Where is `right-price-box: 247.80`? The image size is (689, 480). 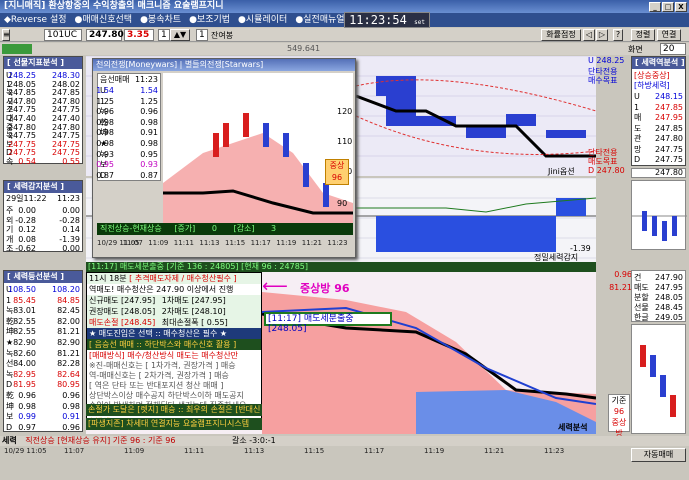
right-price-box: 247.80 is located at coordinates (658, 173).